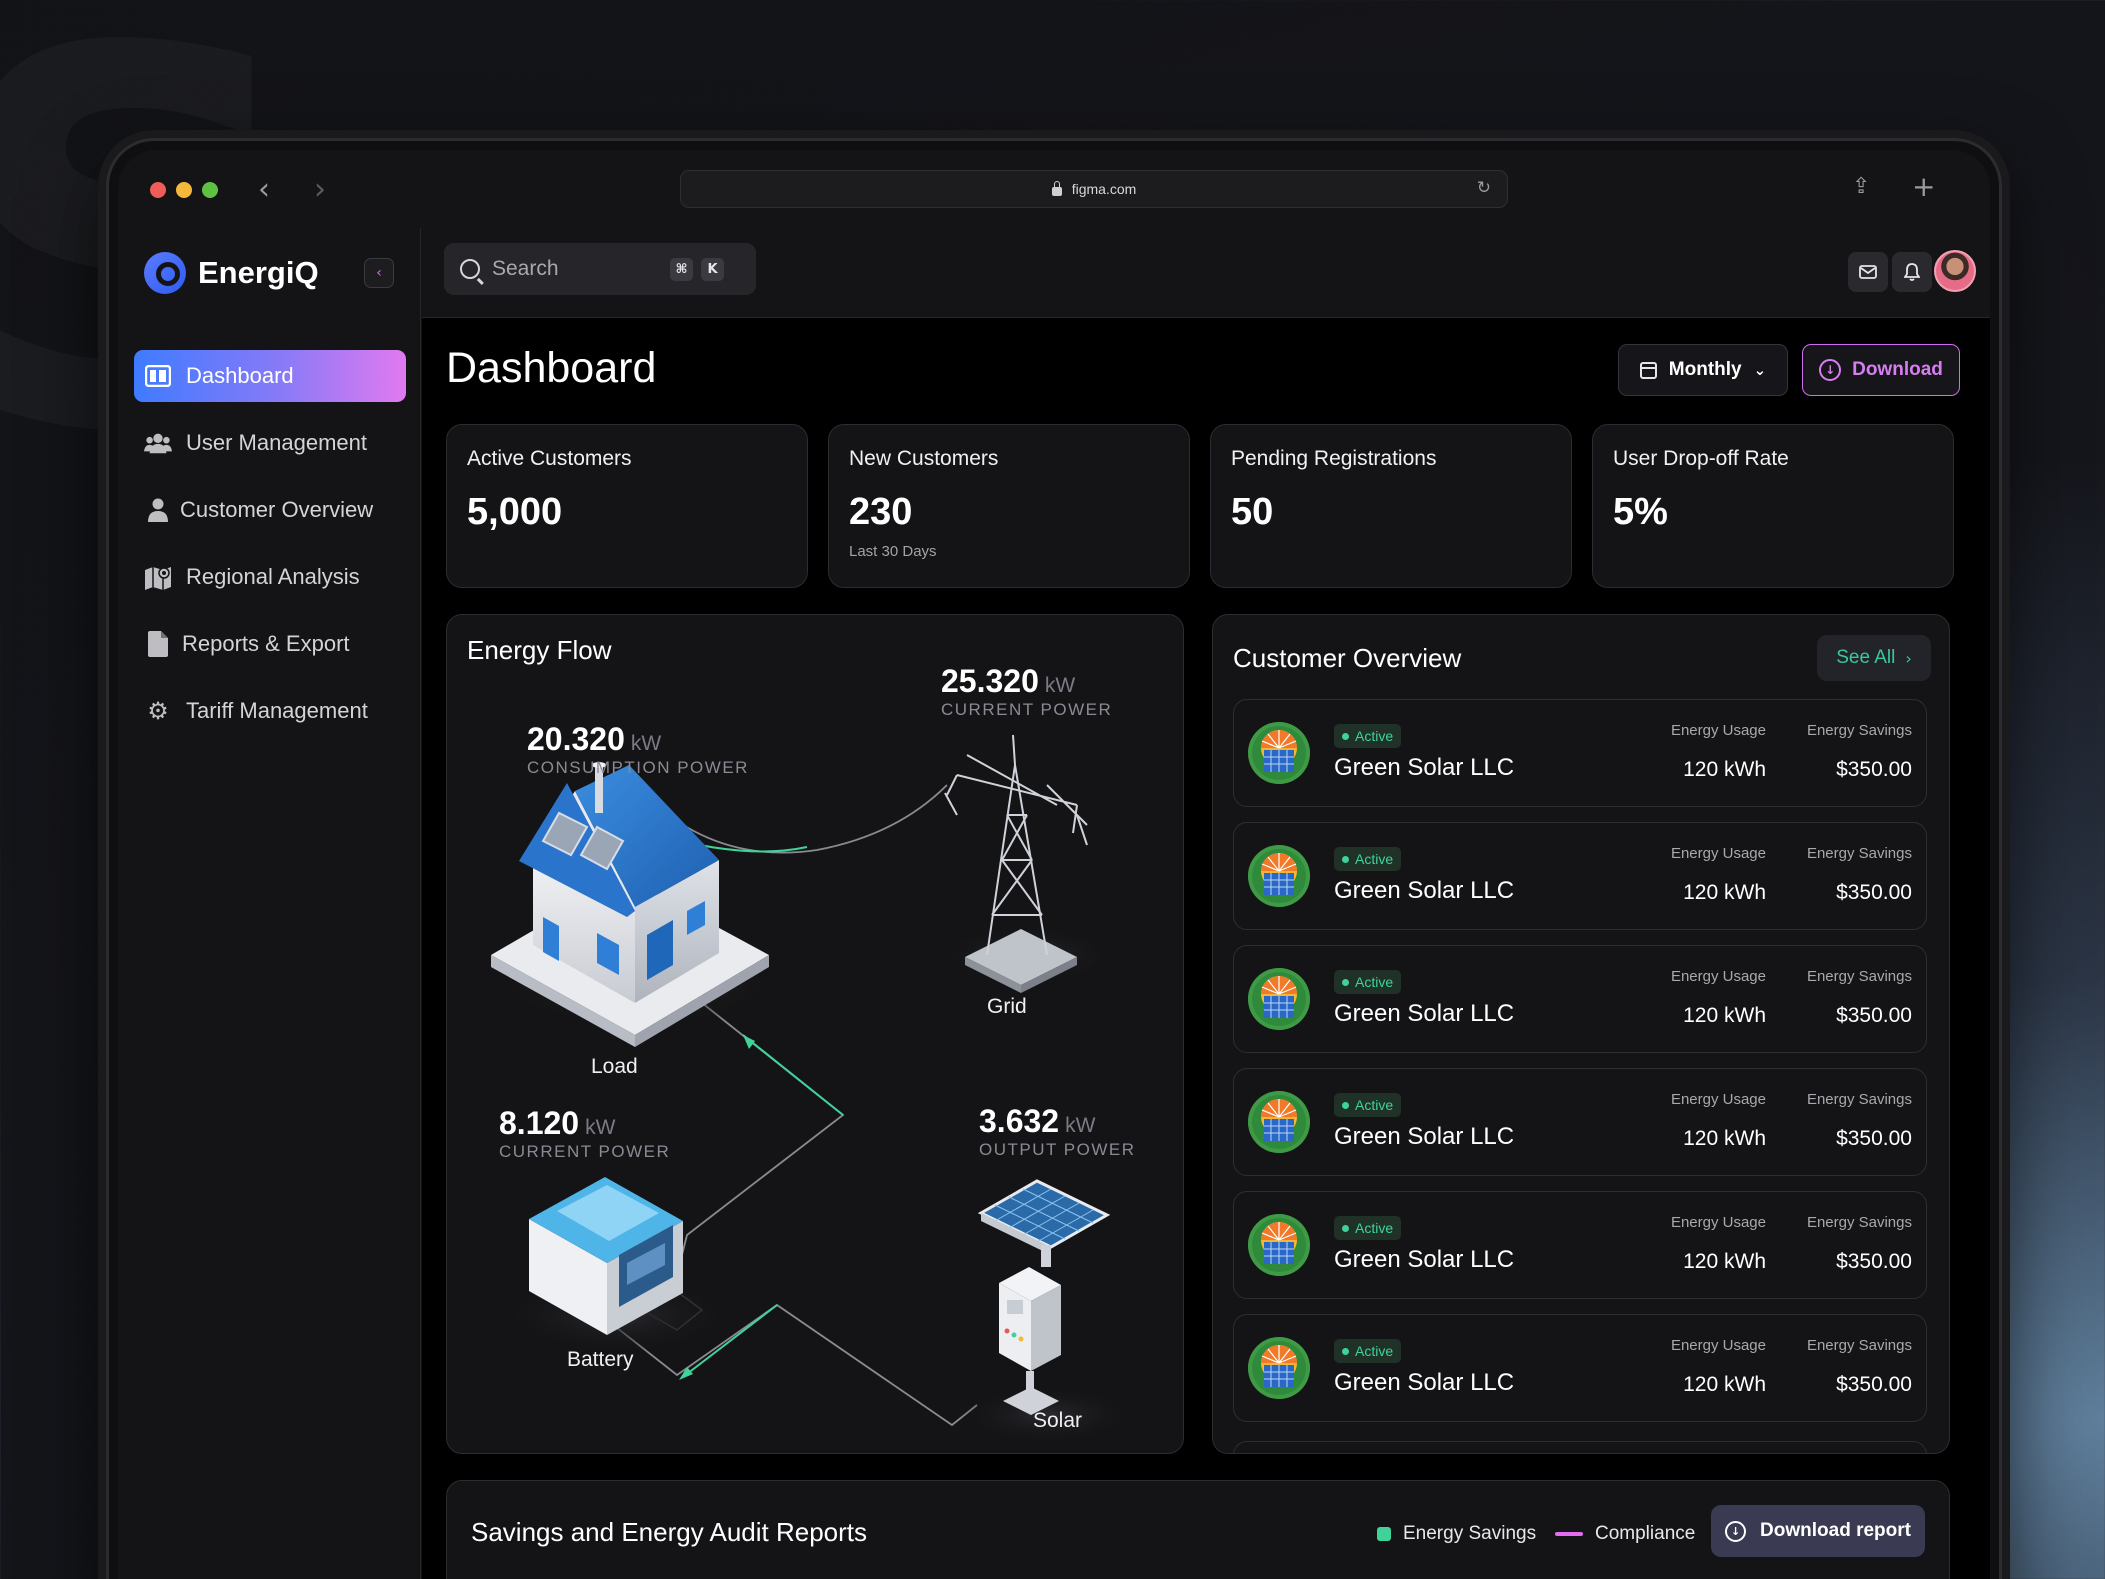 This screenshot has width=2105, height=1579. What do you see at coordinates (277, 710) in the screenshot?
I see `sidebar-item-label: Tariff Management` at bounding box center [277, 710].